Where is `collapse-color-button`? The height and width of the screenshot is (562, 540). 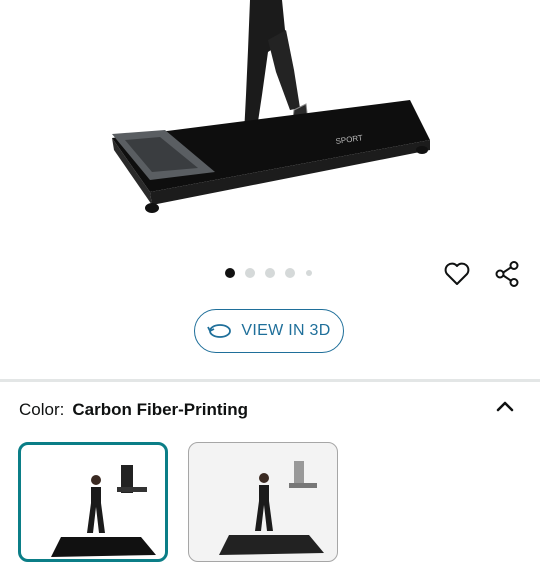
collapse-color-button is located at coordinates (505, 407).